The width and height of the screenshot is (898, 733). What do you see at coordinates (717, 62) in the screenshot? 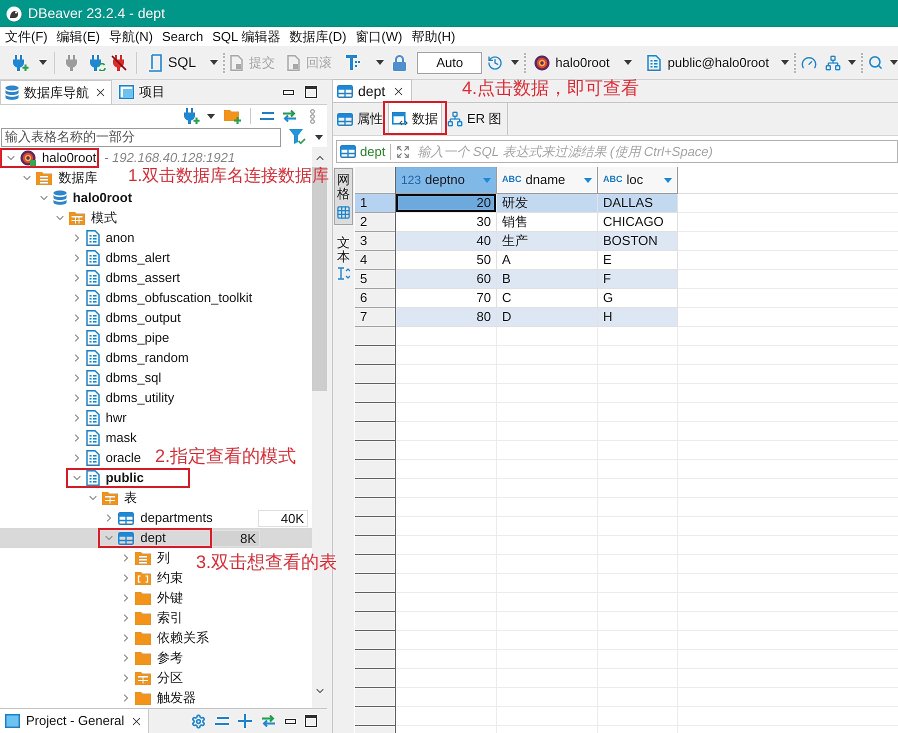
I see `schema-selector: public@halo0root` at bounding box center [717, 62].